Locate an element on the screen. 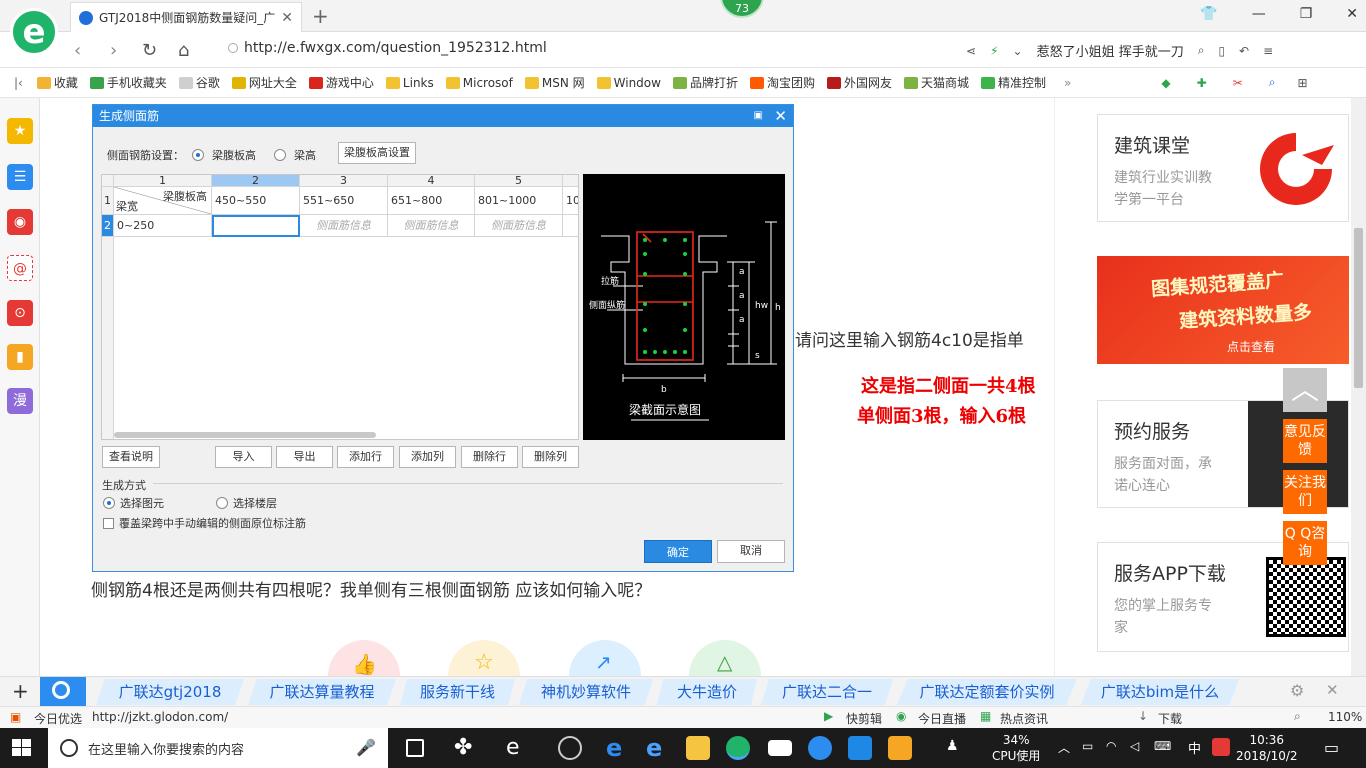  sogou-ime-icon is located at coordinates (1221, 747).